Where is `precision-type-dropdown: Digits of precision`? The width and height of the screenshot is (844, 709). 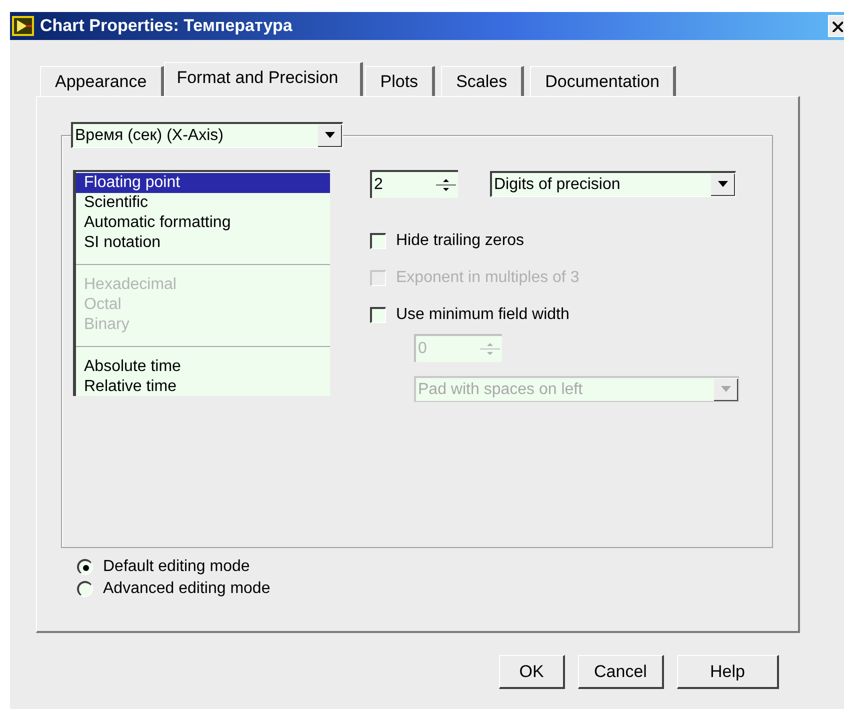 precision-type-dropdown: Digits of precision is located at coordinates (613, 184).